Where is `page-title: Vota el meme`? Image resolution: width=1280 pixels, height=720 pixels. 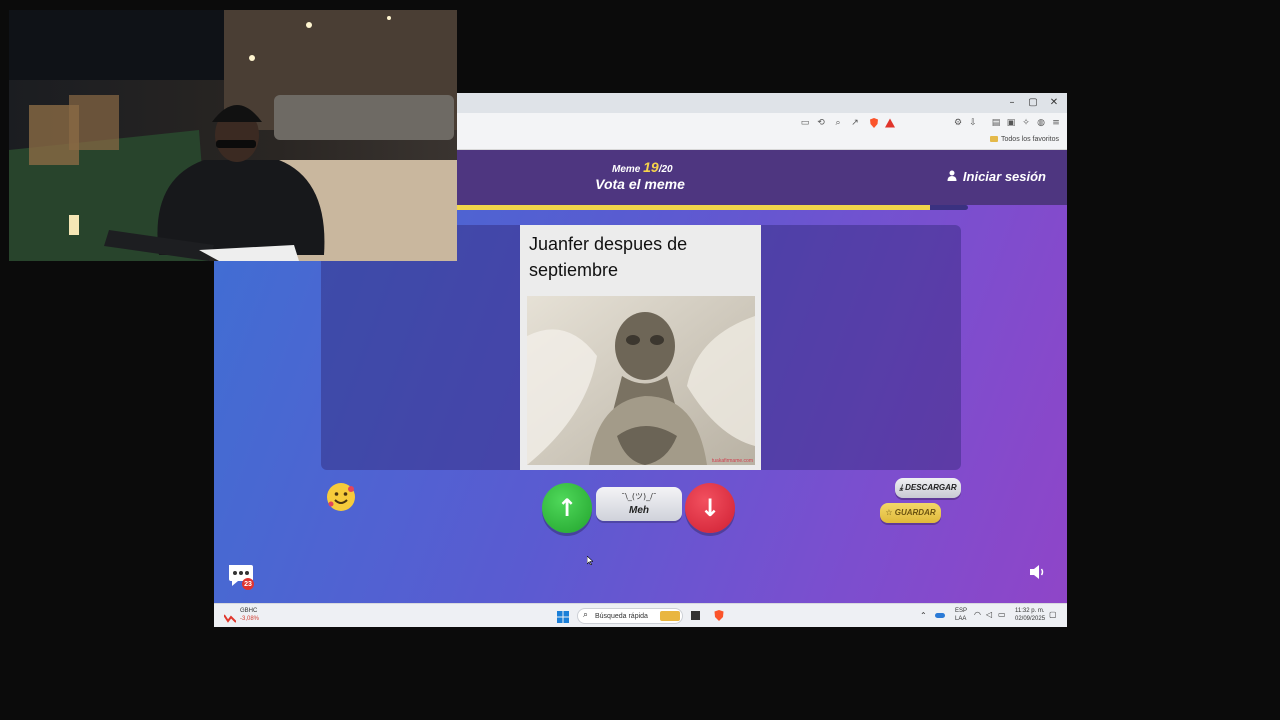 page-title: Vota el meme is located at coordinates (640, 184).